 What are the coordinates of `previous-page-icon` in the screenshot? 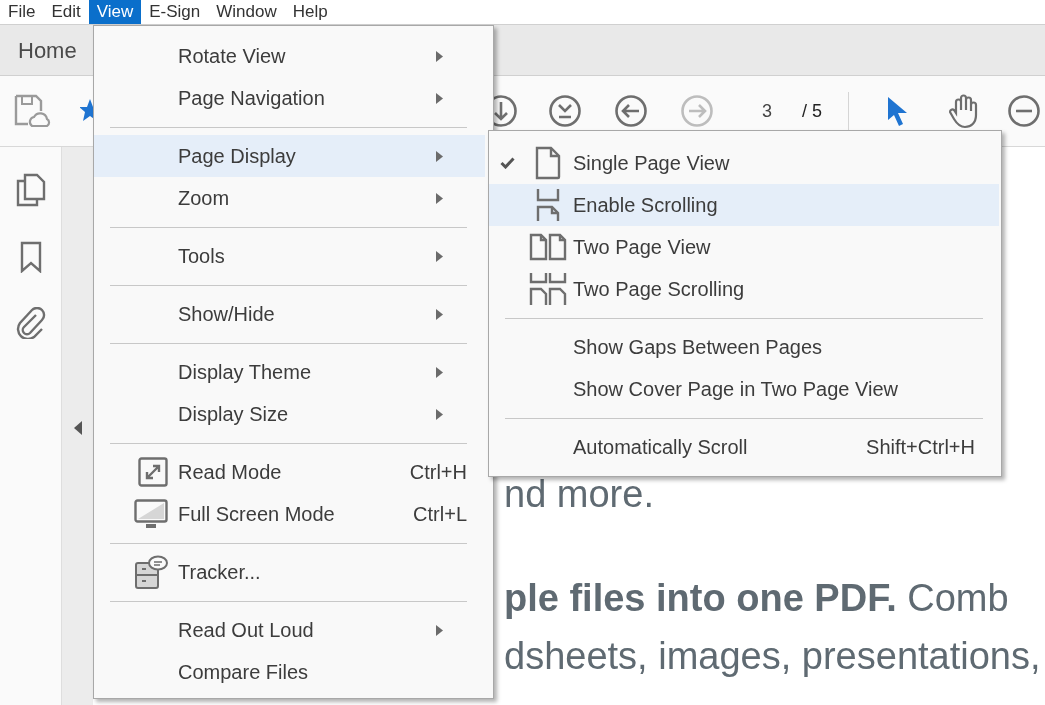 It's located at (631, 111).